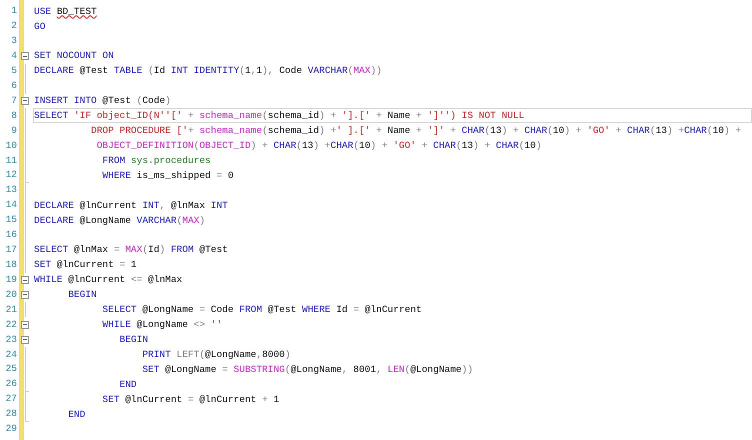  I want to click on line-number: 3, so click(14, 41).